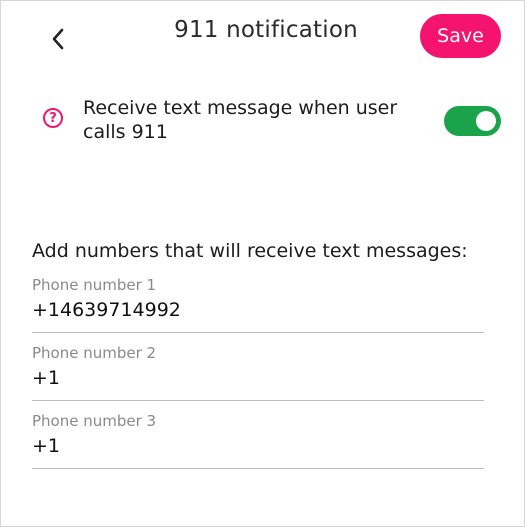 This screenshot has width=525, height=527. I want to click on receive-sms-toggle, so click(472, 121).